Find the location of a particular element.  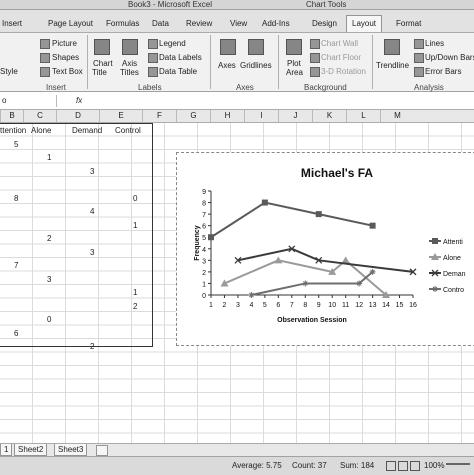

legend-icon is located at coordinates (153, 44).